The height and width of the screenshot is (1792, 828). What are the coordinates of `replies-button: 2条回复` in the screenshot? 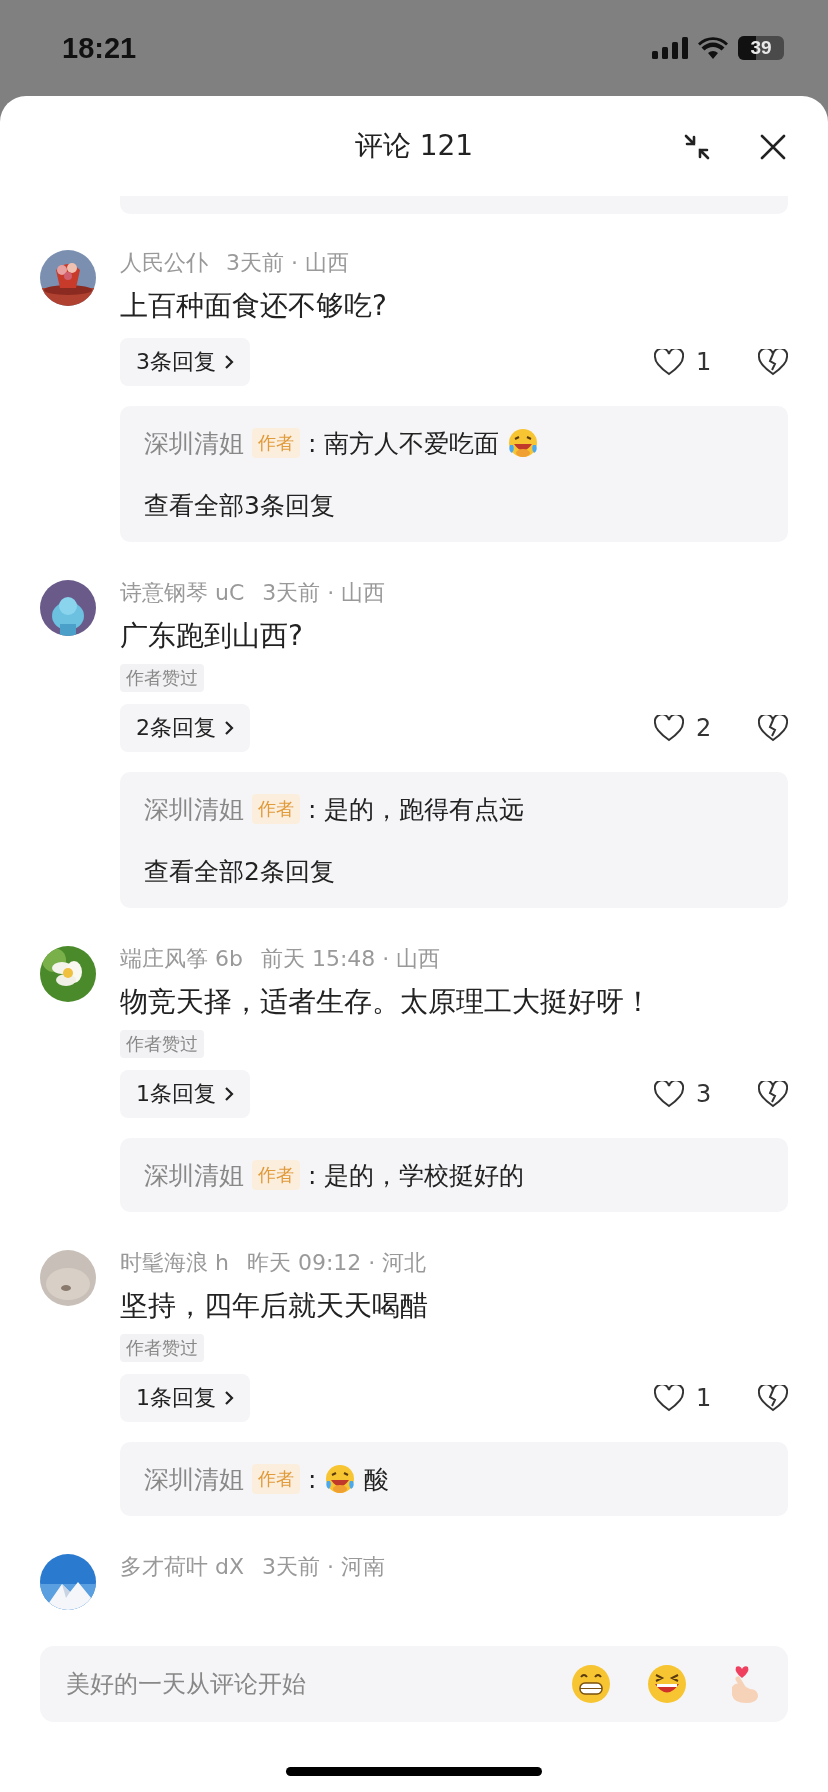 It's located at (185, 728).